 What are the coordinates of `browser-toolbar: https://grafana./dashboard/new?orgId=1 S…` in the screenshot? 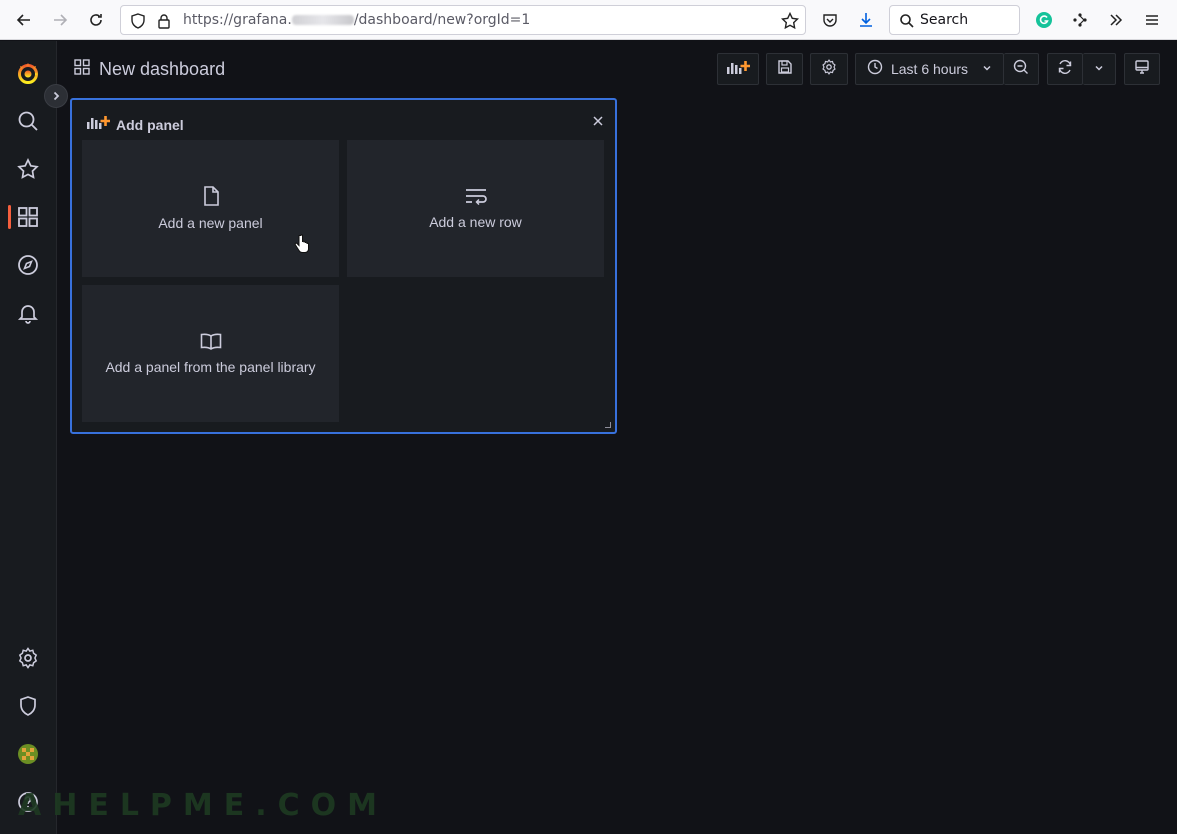 It's located at (588, 20).